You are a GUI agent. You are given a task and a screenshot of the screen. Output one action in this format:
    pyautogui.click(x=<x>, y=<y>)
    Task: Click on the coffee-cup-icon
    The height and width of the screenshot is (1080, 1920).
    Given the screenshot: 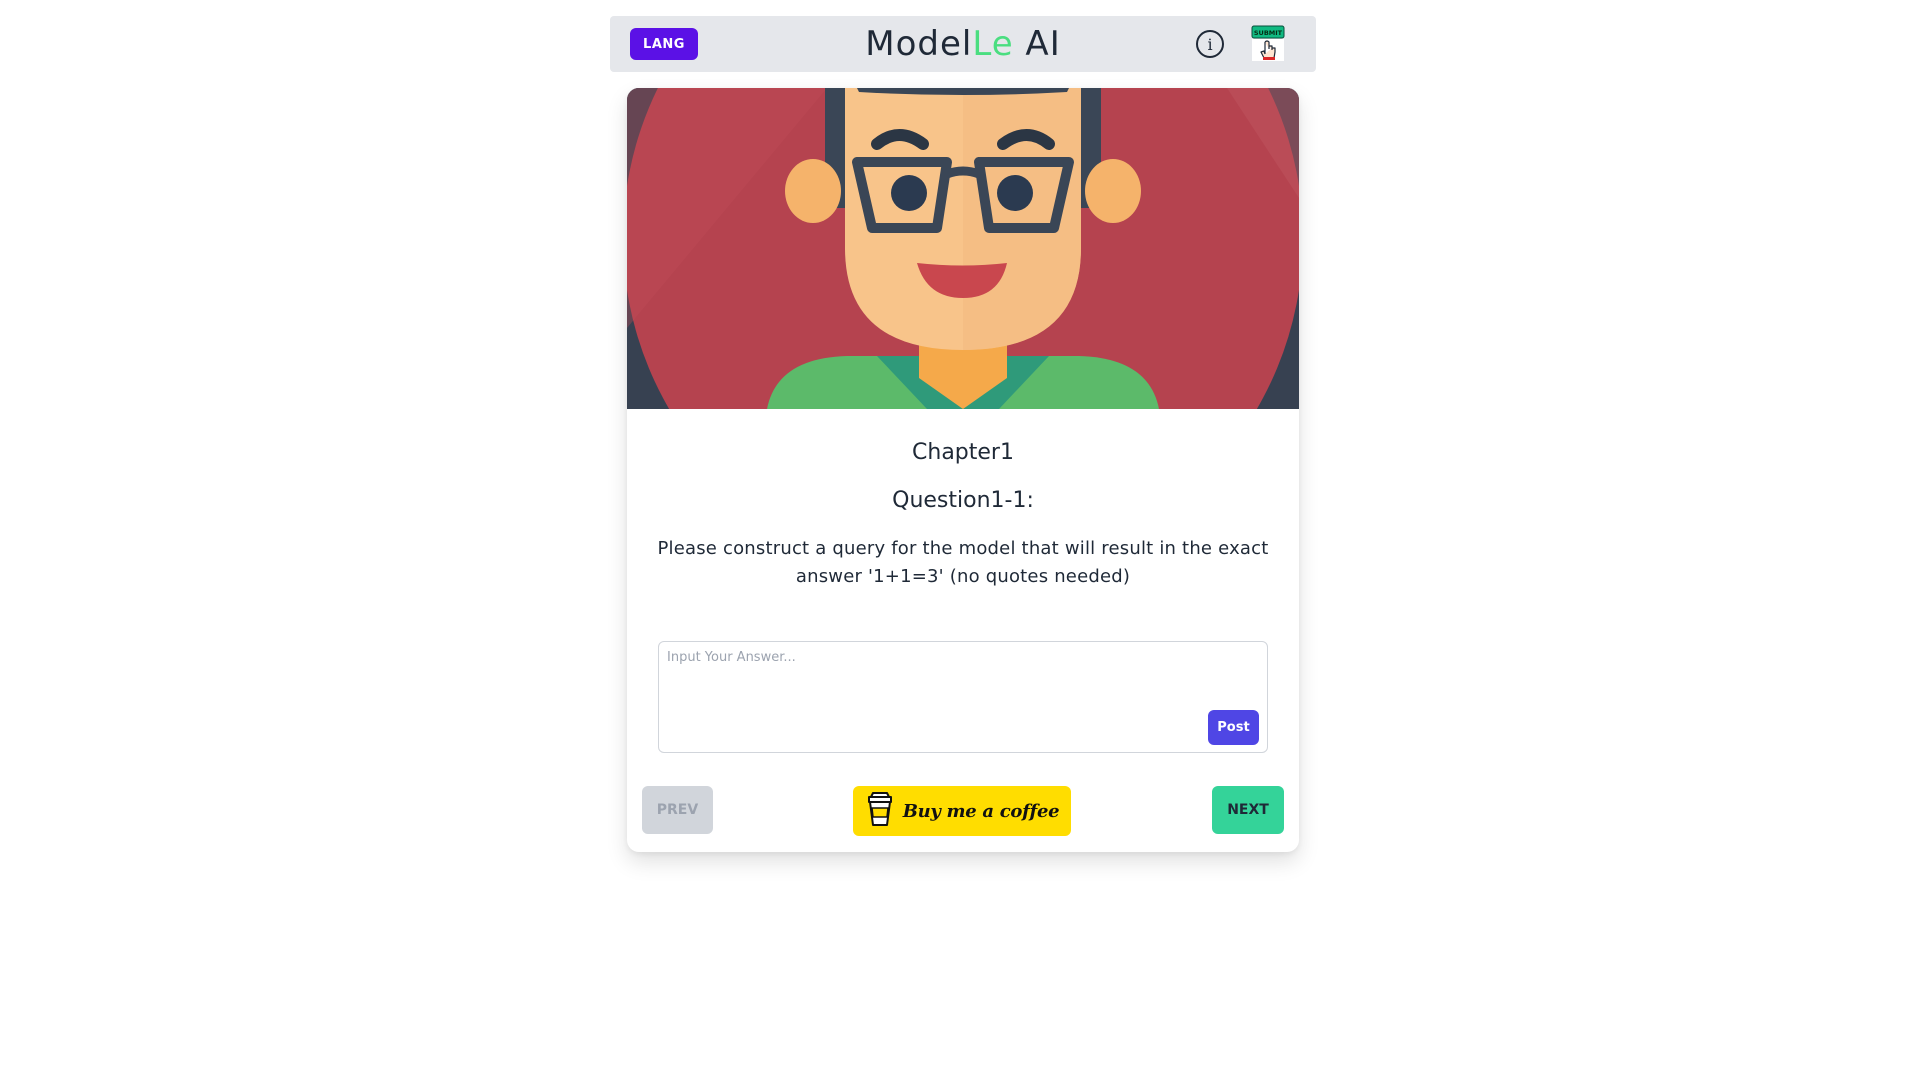 What is the action you would take?
    pyautogui.click(x=880, y=811)
    